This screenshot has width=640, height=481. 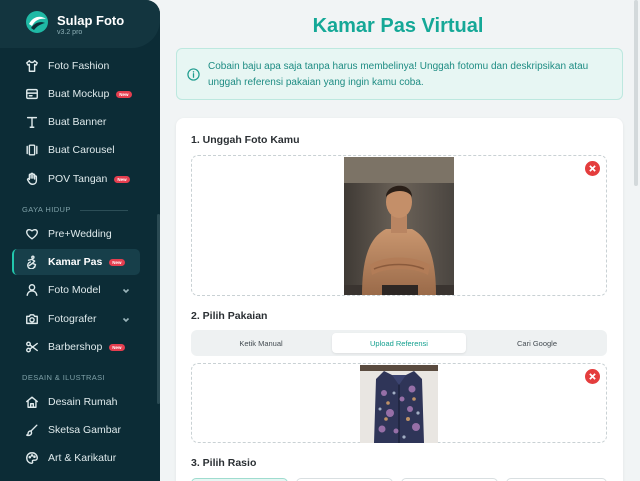 I want to click on remove-clothing-button, so click(x=592, y=376).